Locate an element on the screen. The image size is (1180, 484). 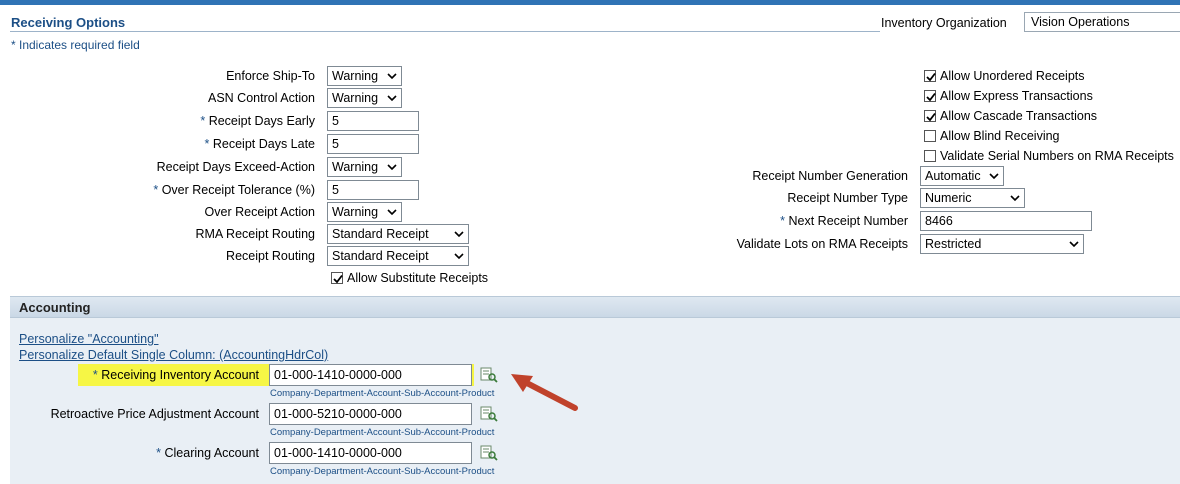
next-receipt-number-input: 8466 is located at coordinates (1006, 221).